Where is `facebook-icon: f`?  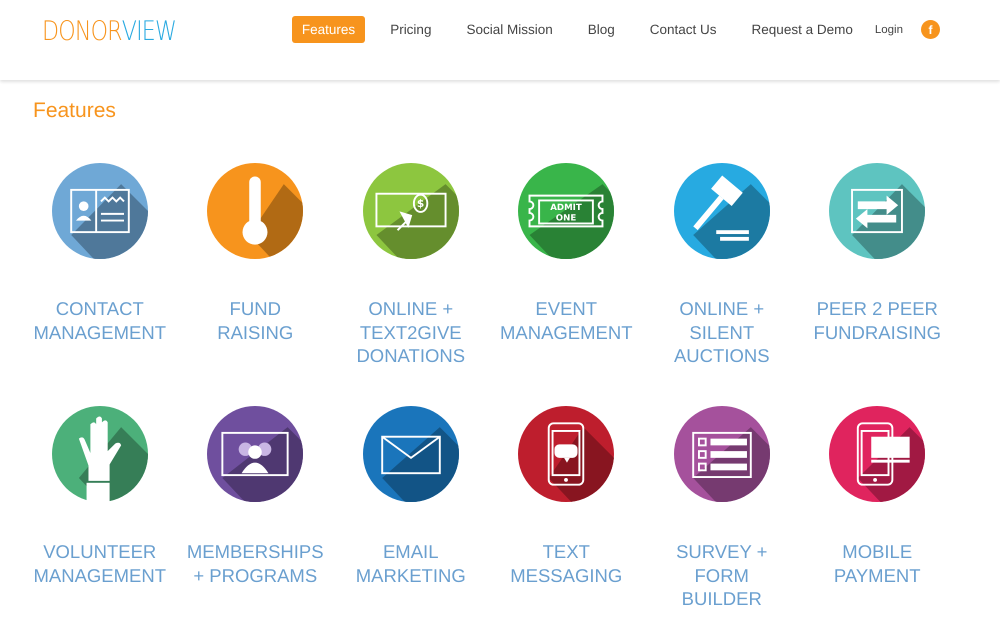
facebook-icon: f is located at coordinates (930, 29).